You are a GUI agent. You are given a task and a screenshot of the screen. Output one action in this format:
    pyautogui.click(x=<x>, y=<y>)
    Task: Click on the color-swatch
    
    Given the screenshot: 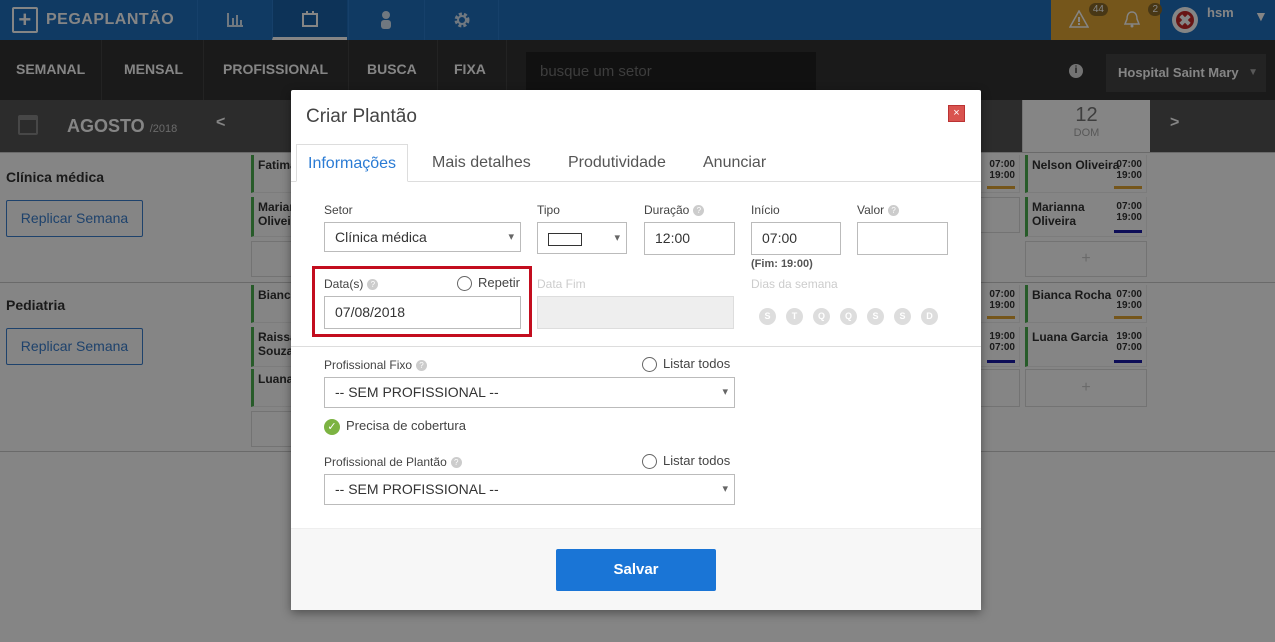 What is the action you would take?
    pyautogui.click(x=565, y=239)
    